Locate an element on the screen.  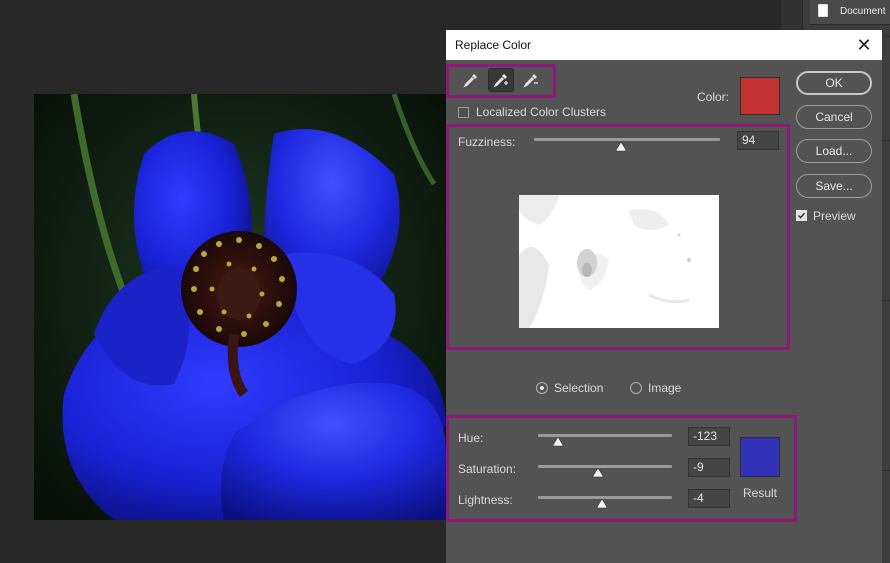
ok-button: OK is located at coordinates (834, 83).